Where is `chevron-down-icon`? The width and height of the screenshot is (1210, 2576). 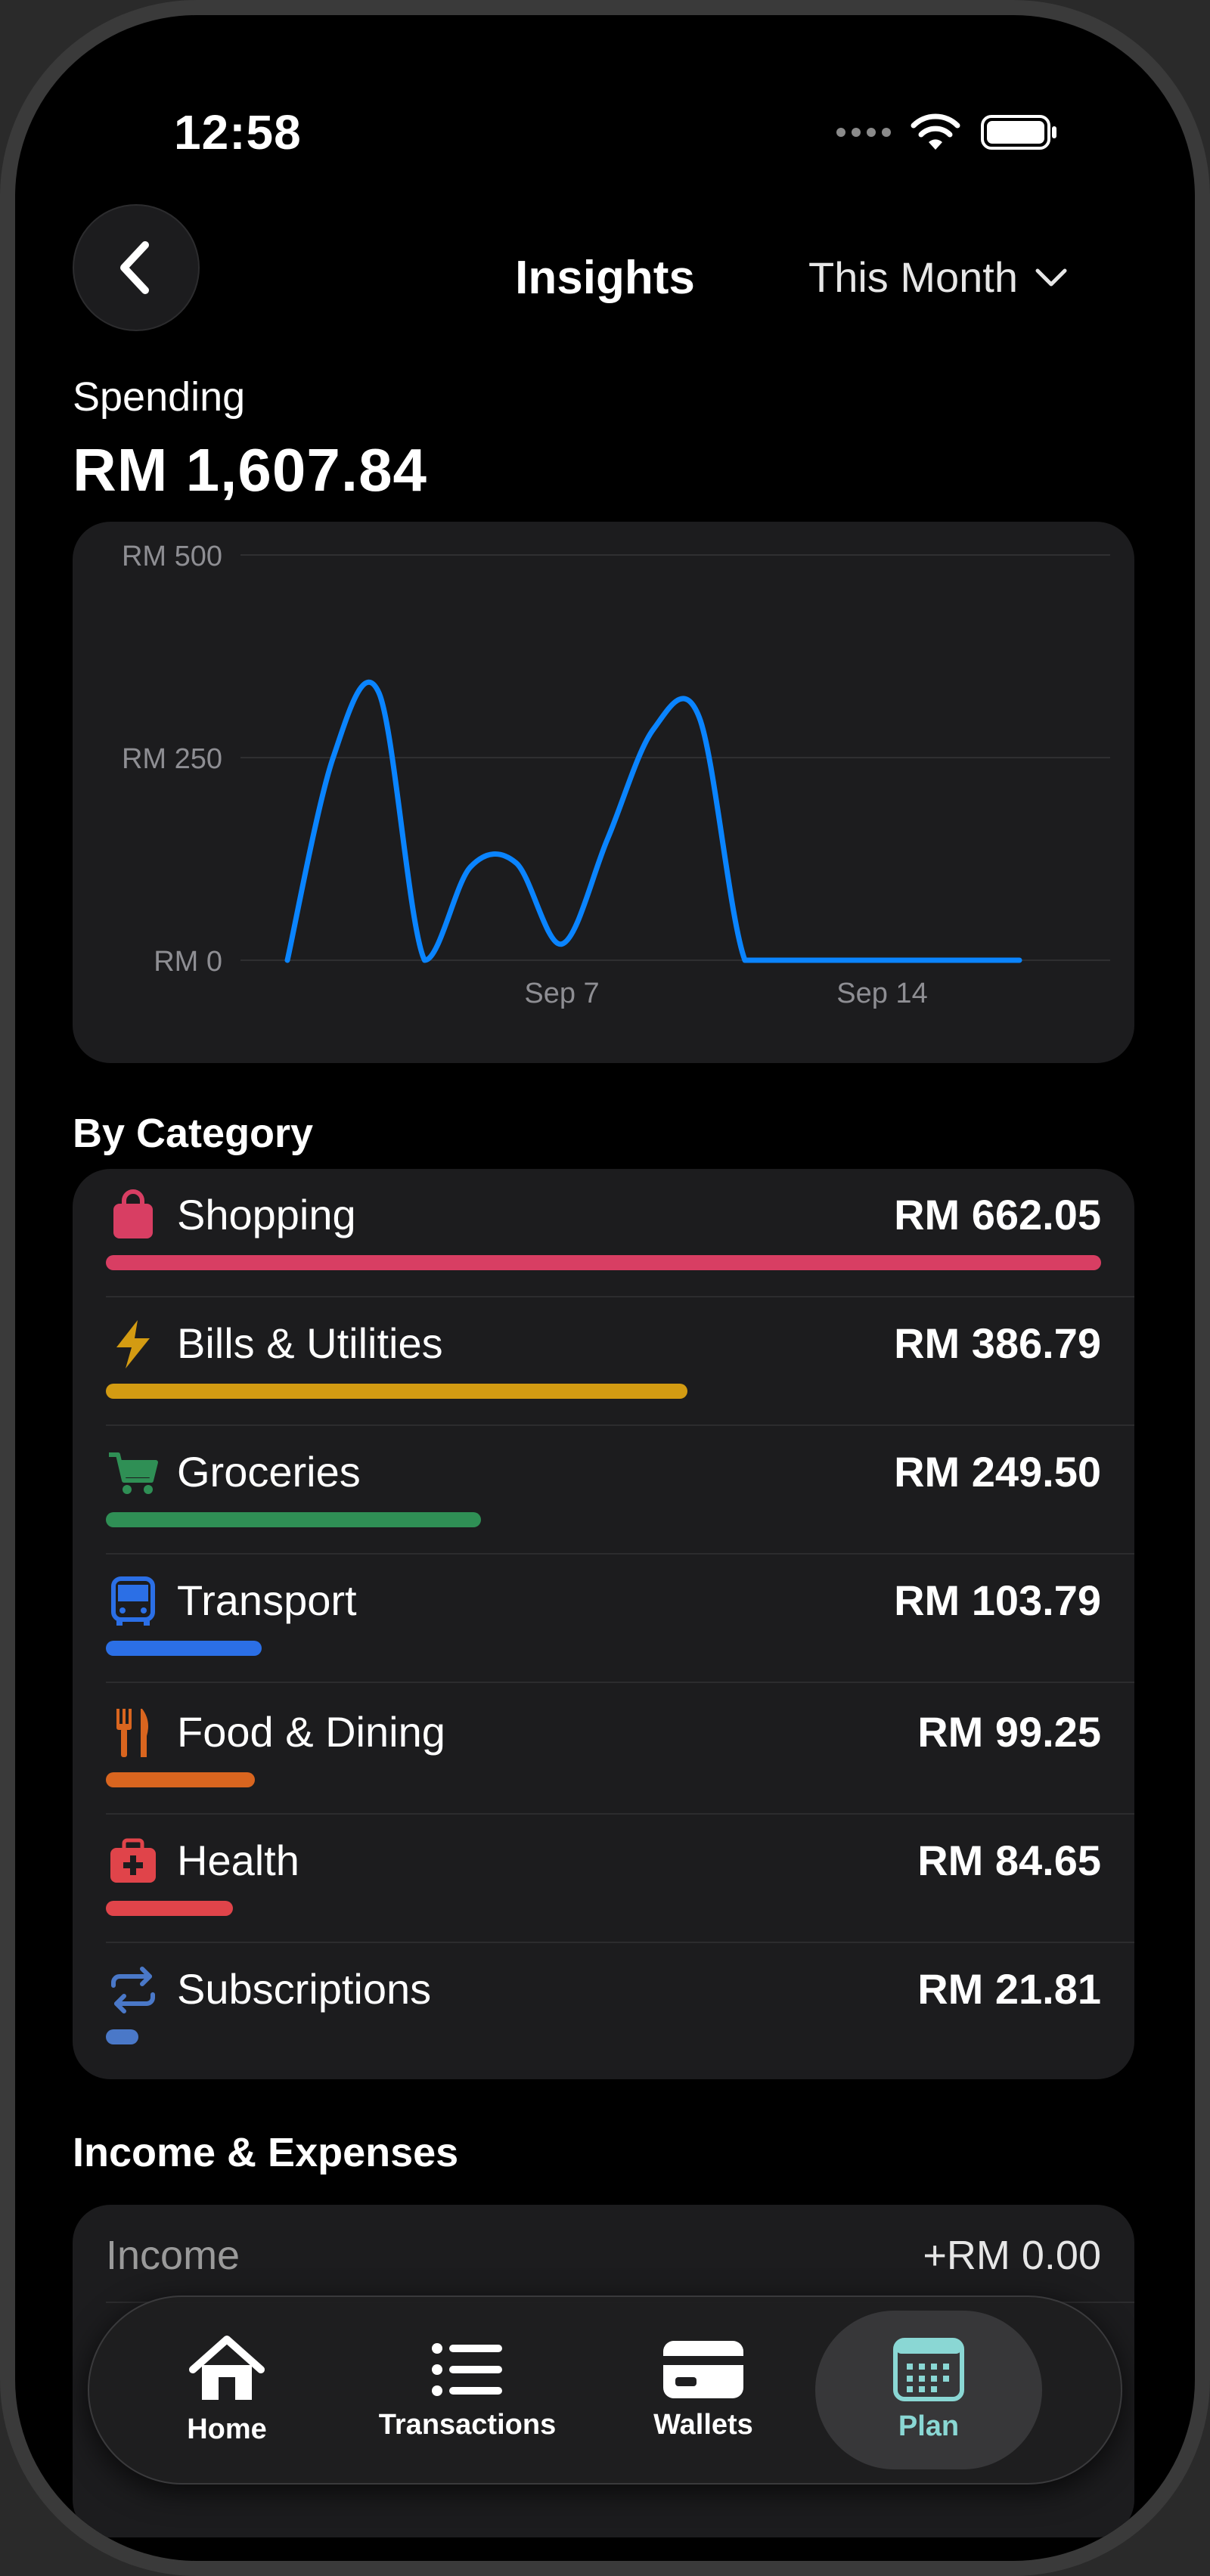
chevron-down-icon is located at coordinates (1051, 277).